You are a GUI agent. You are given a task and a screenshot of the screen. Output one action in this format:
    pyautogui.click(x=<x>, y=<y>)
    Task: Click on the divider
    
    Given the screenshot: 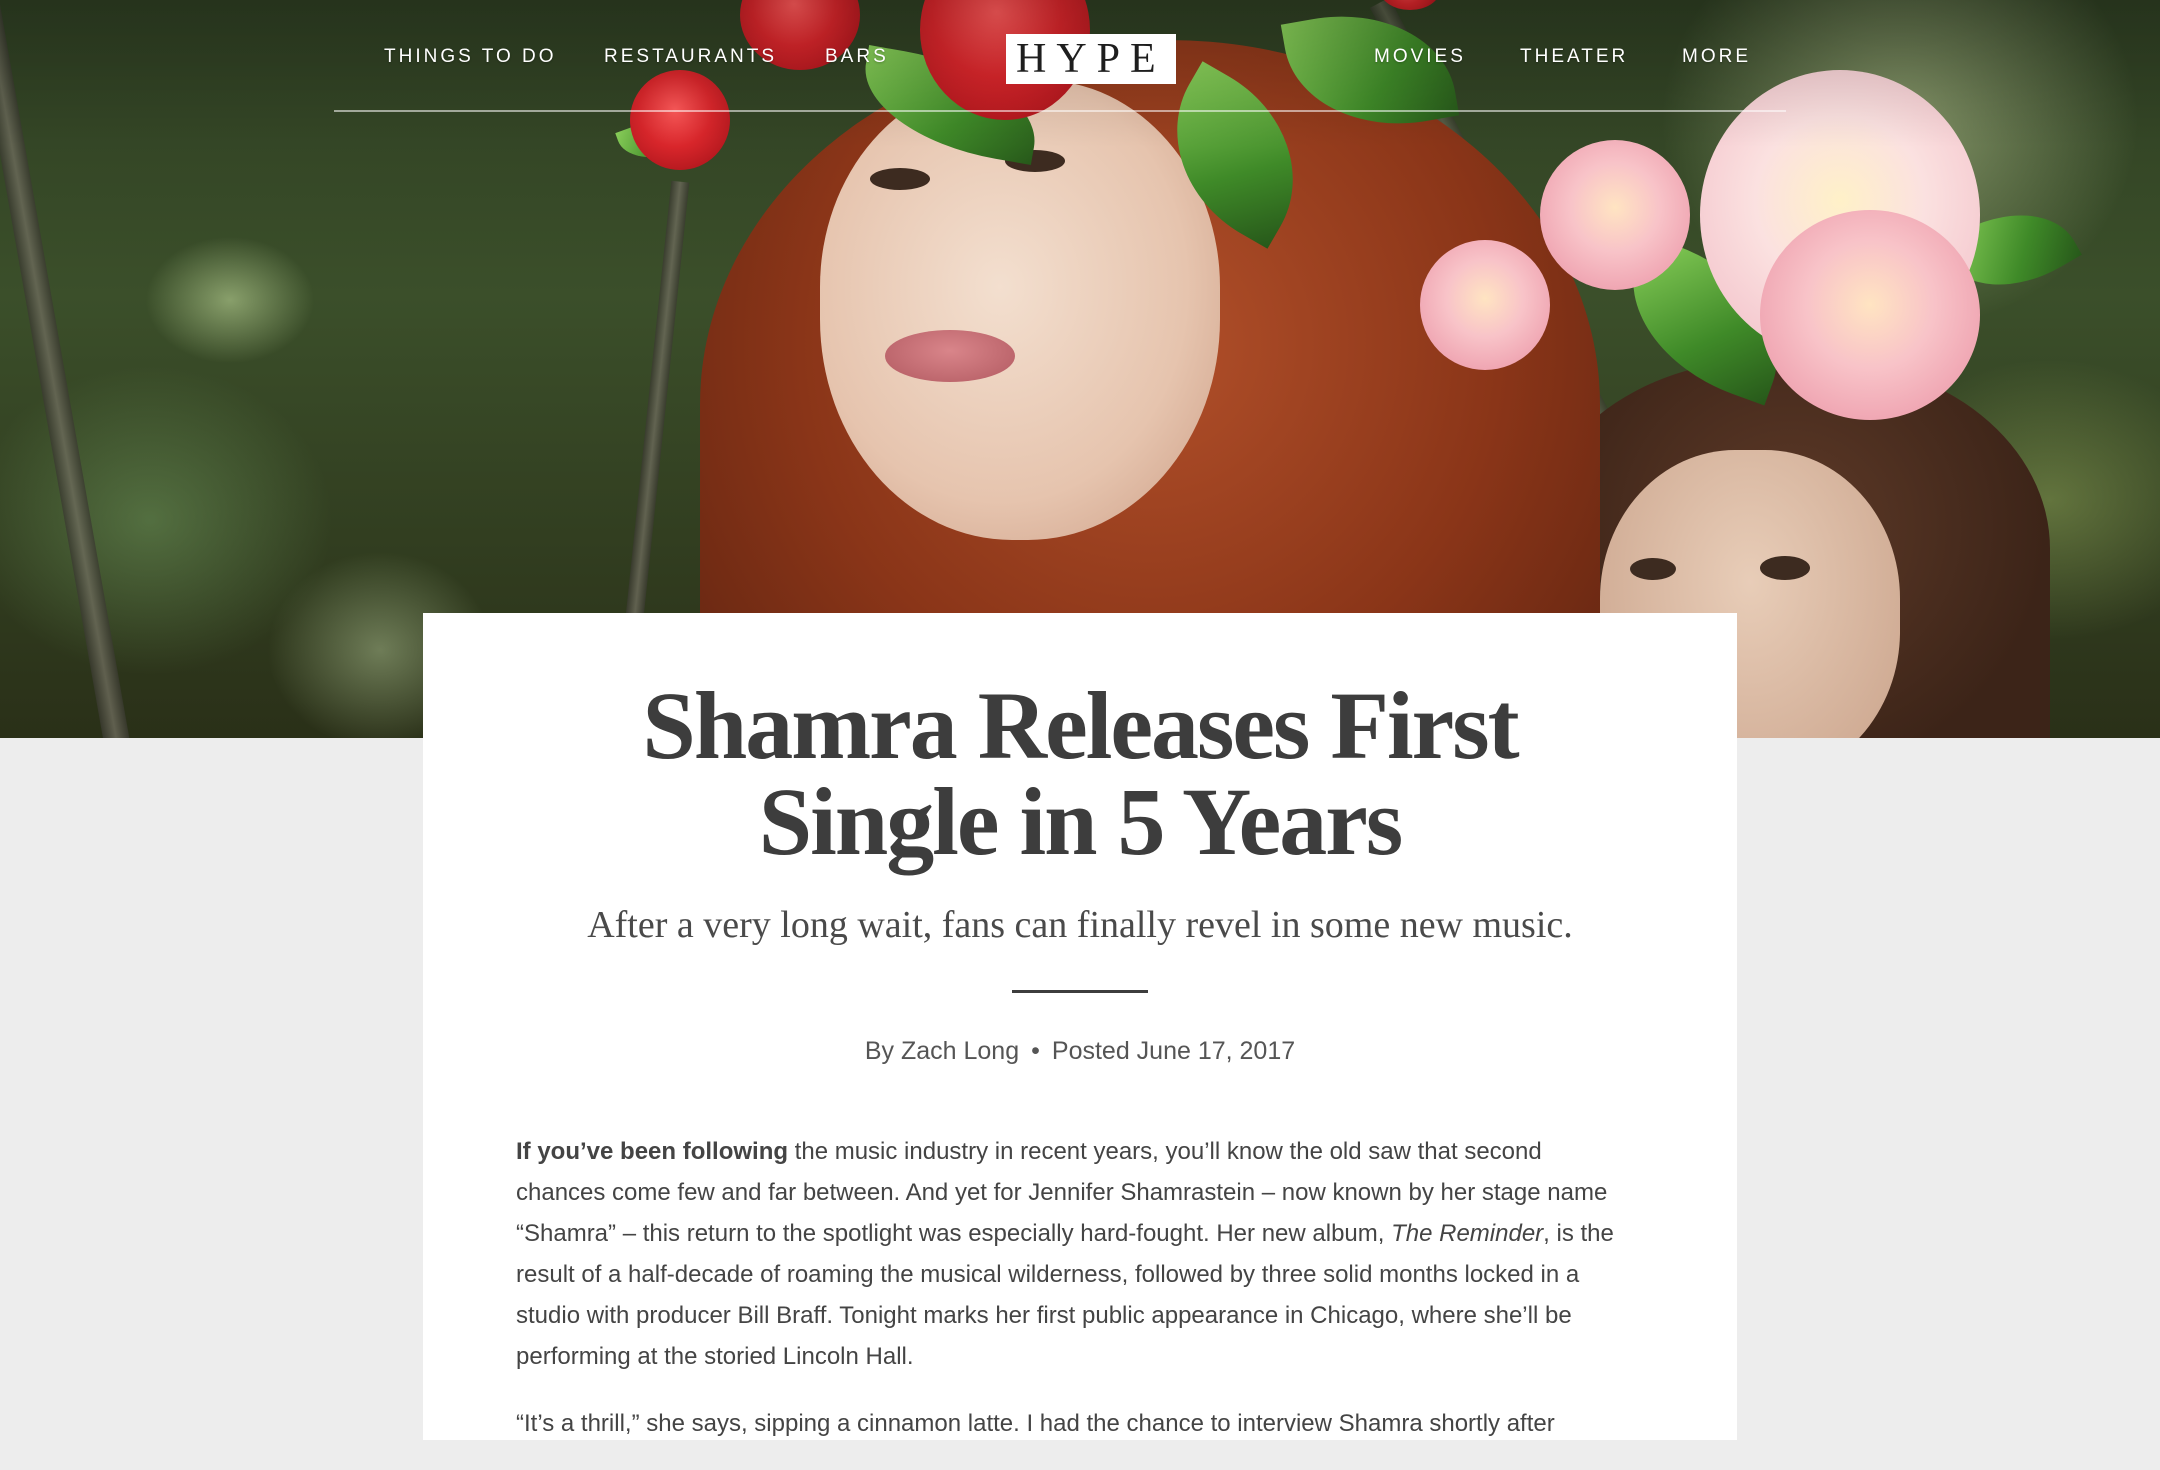 What is the action you would take?
    pyautogui.click(x=1080, y=991)
    